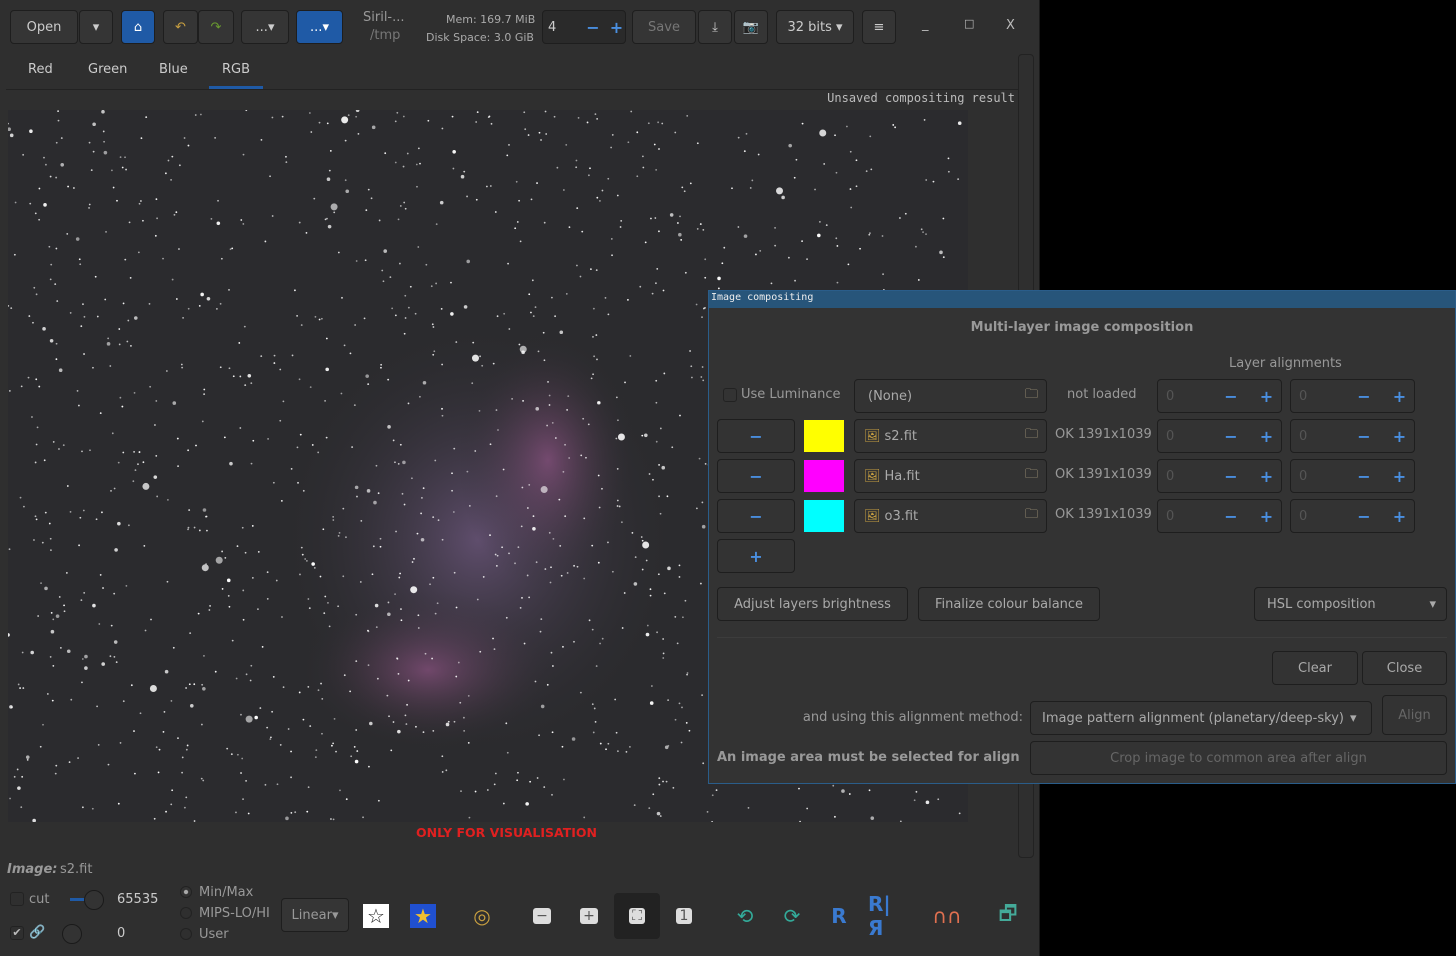  What do you see at coordinates (815, 27) in the screenshot?
I see `bit-depth-dropdown: 32 bits ▾` at bounding box center [815, 27].